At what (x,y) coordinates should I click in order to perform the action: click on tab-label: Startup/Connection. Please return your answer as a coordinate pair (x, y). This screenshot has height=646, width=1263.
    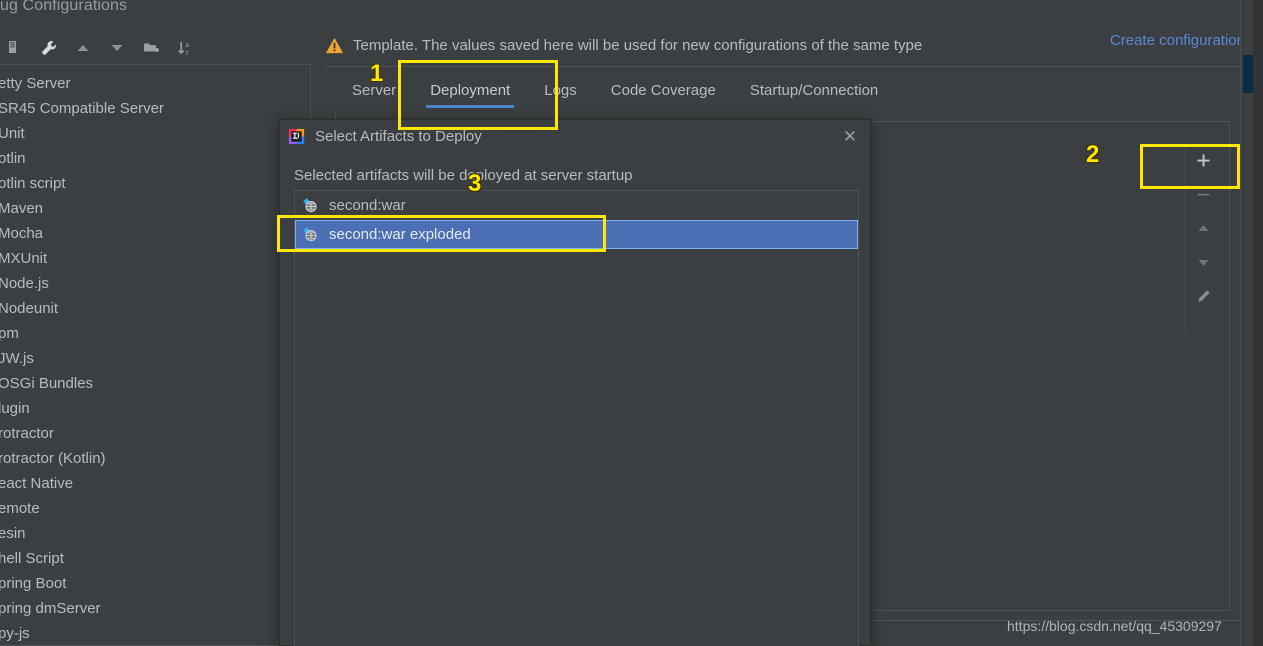
    Looking at the image, I should click on (814, 90).